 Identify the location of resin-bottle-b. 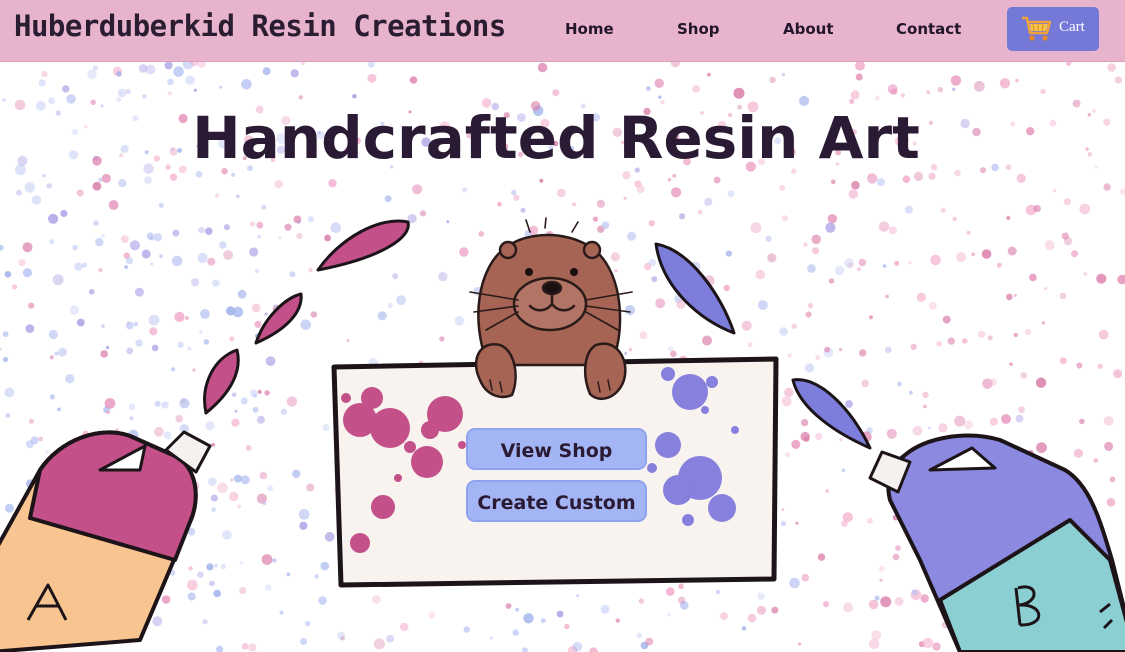
(996, 542).